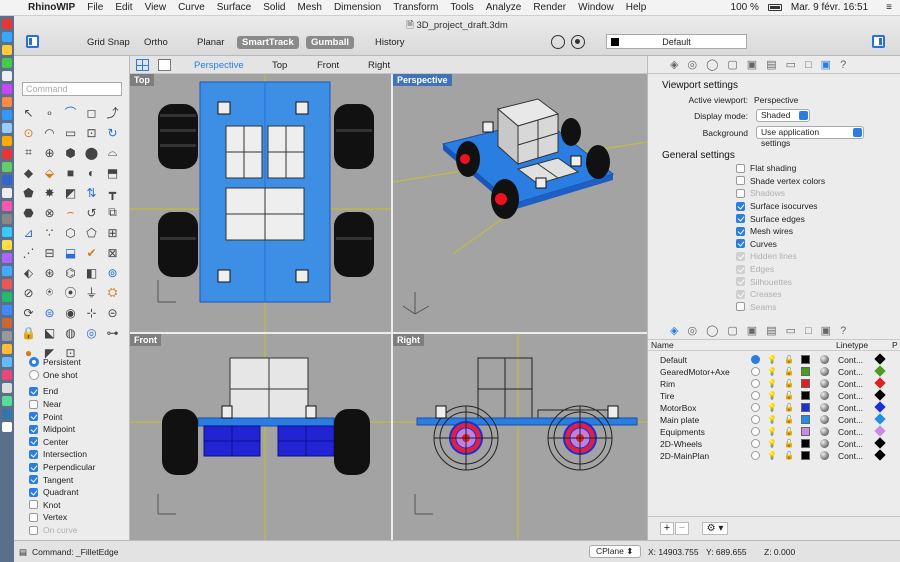 The width and height of the screenshot is (900, 562). I want to click on menu-surface: Surface, so click(234, 7).